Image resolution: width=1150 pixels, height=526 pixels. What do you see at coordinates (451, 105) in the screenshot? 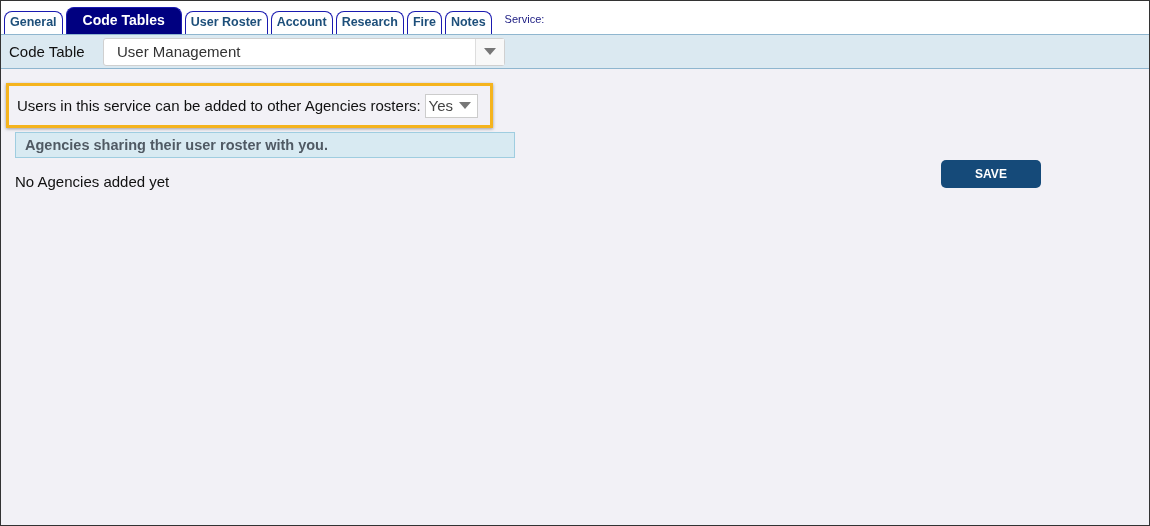
I see `sharing-select: Yes` at bounding box center [451, 105].